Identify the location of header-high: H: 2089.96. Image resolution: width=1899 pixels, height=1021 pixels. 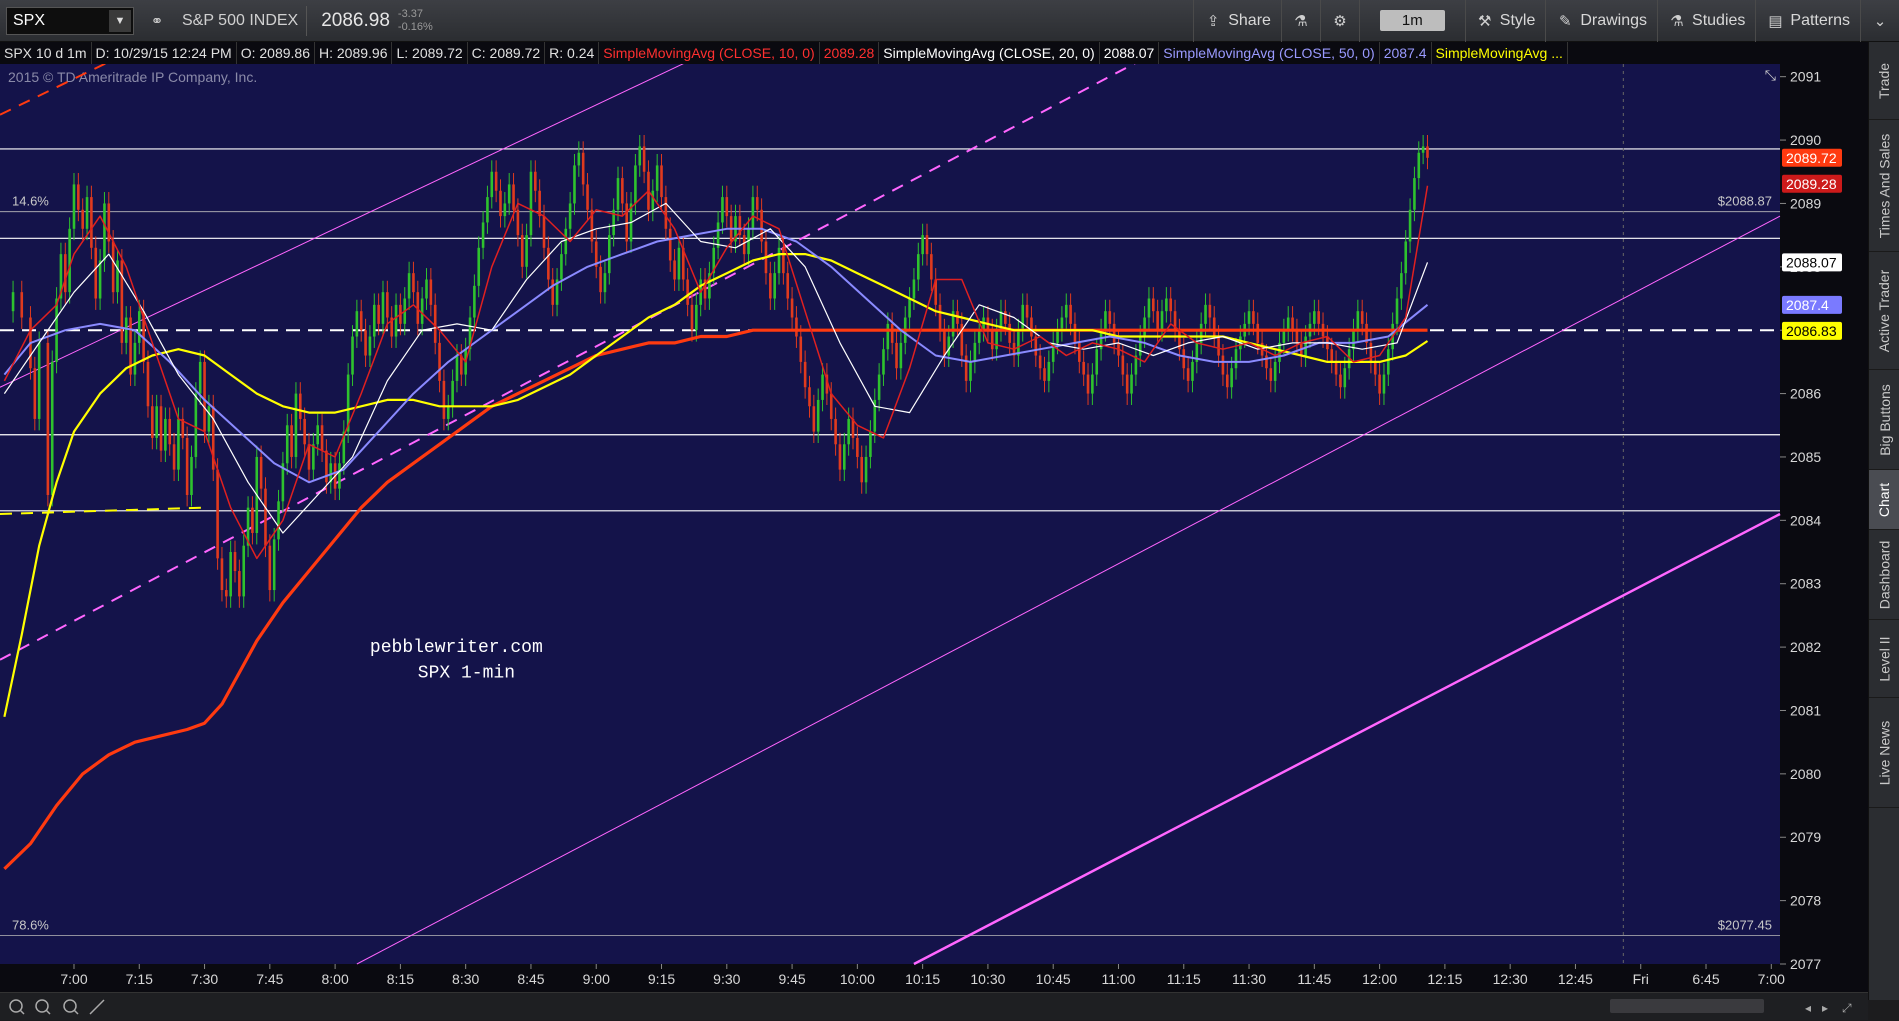
(354, 53).